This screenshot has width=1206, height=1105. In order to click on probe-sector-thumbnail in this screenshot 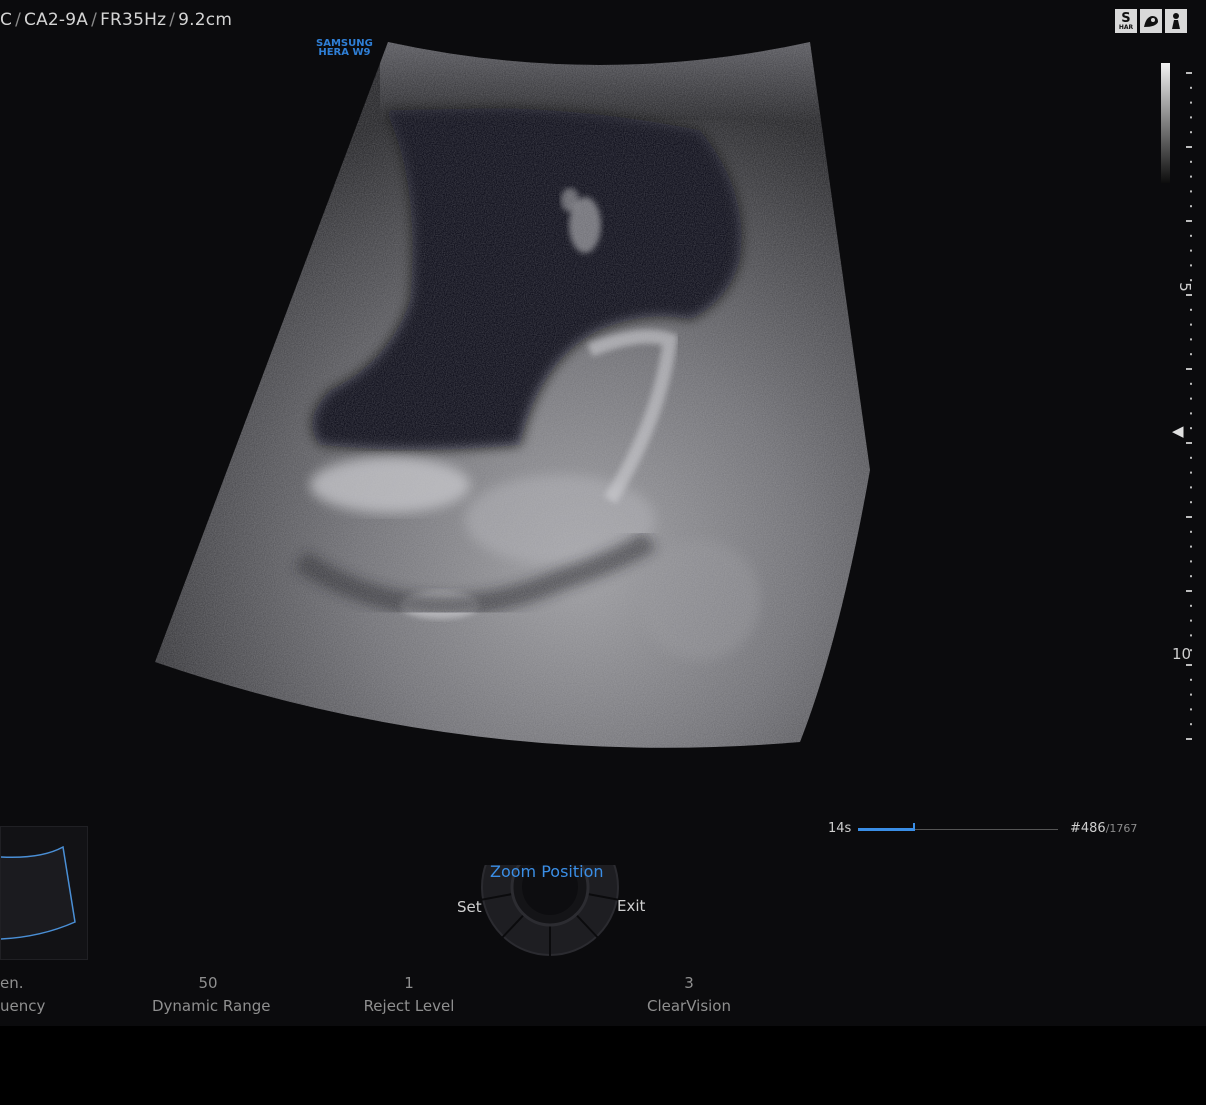, I will do `click(44, 893)`.